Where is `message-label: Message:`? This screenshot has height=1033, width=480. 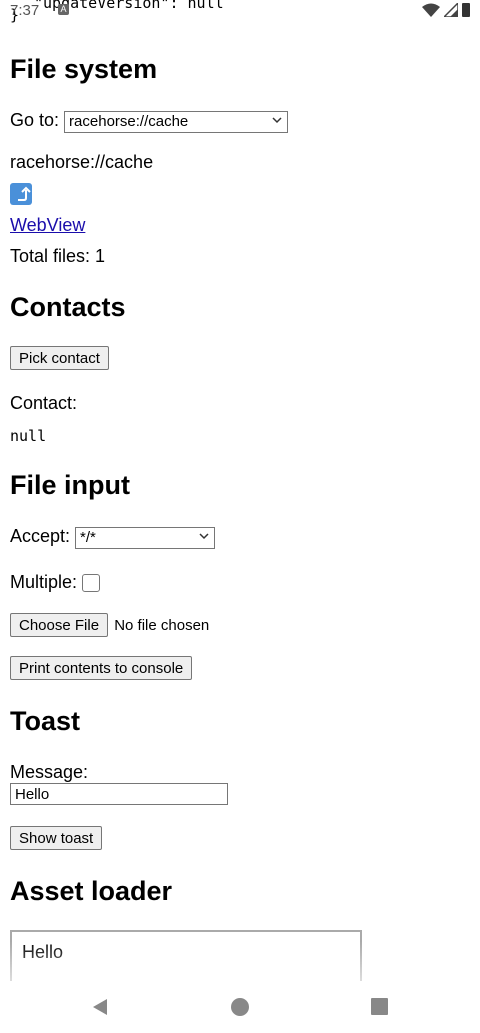 message-label: Message: is located at coordinates (49, 772).